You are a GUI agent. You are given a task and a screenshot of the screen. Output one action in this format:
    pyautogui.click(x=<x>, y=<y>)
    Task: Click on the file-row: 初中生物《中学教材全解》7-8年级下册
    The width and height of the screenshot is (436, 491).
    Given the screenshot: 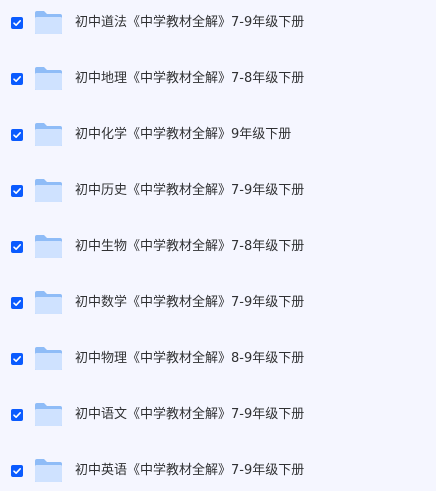 What is the action you would take?
    pyautogui.click(x=218, y=247)
    